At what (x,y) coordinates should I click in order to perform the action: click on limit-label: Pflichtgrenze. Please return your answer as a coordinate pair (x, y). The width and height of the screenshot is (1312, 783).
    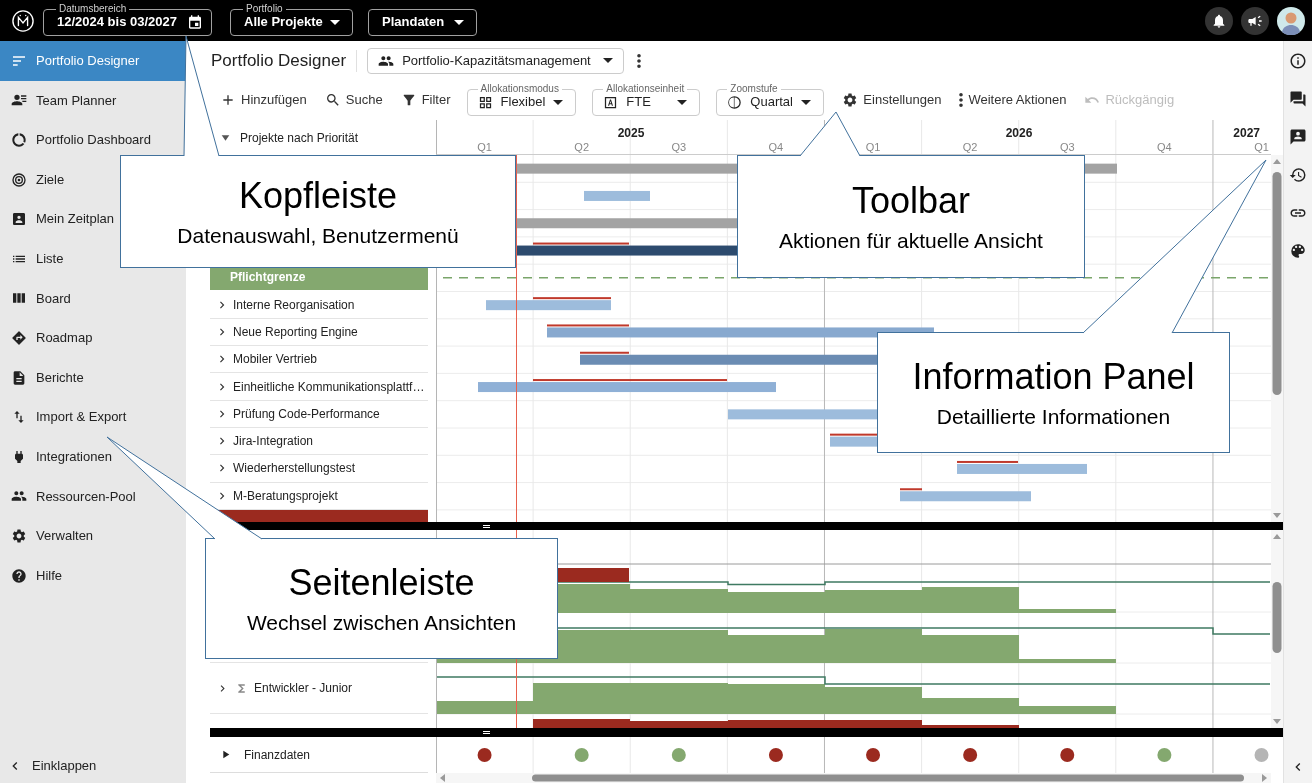
    Looking at the image, I should click on (268, 278).